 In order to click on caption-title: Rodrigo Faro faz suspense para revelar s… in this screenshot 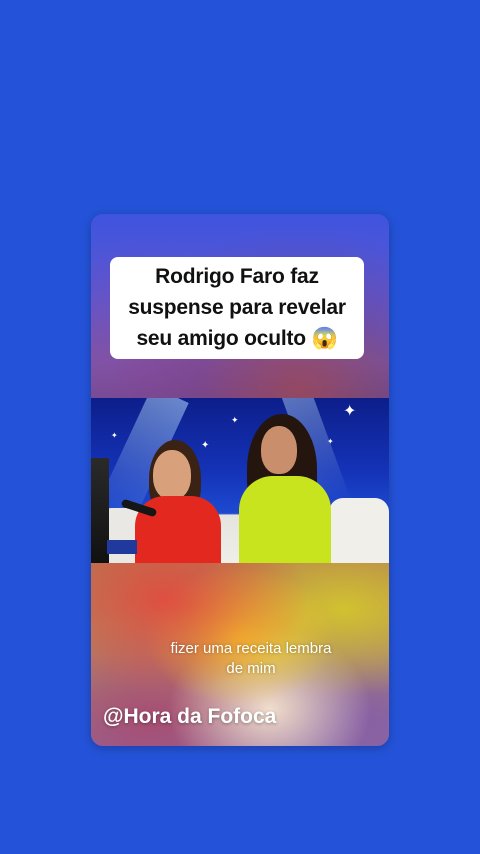, I will do `click(237, 307)`.